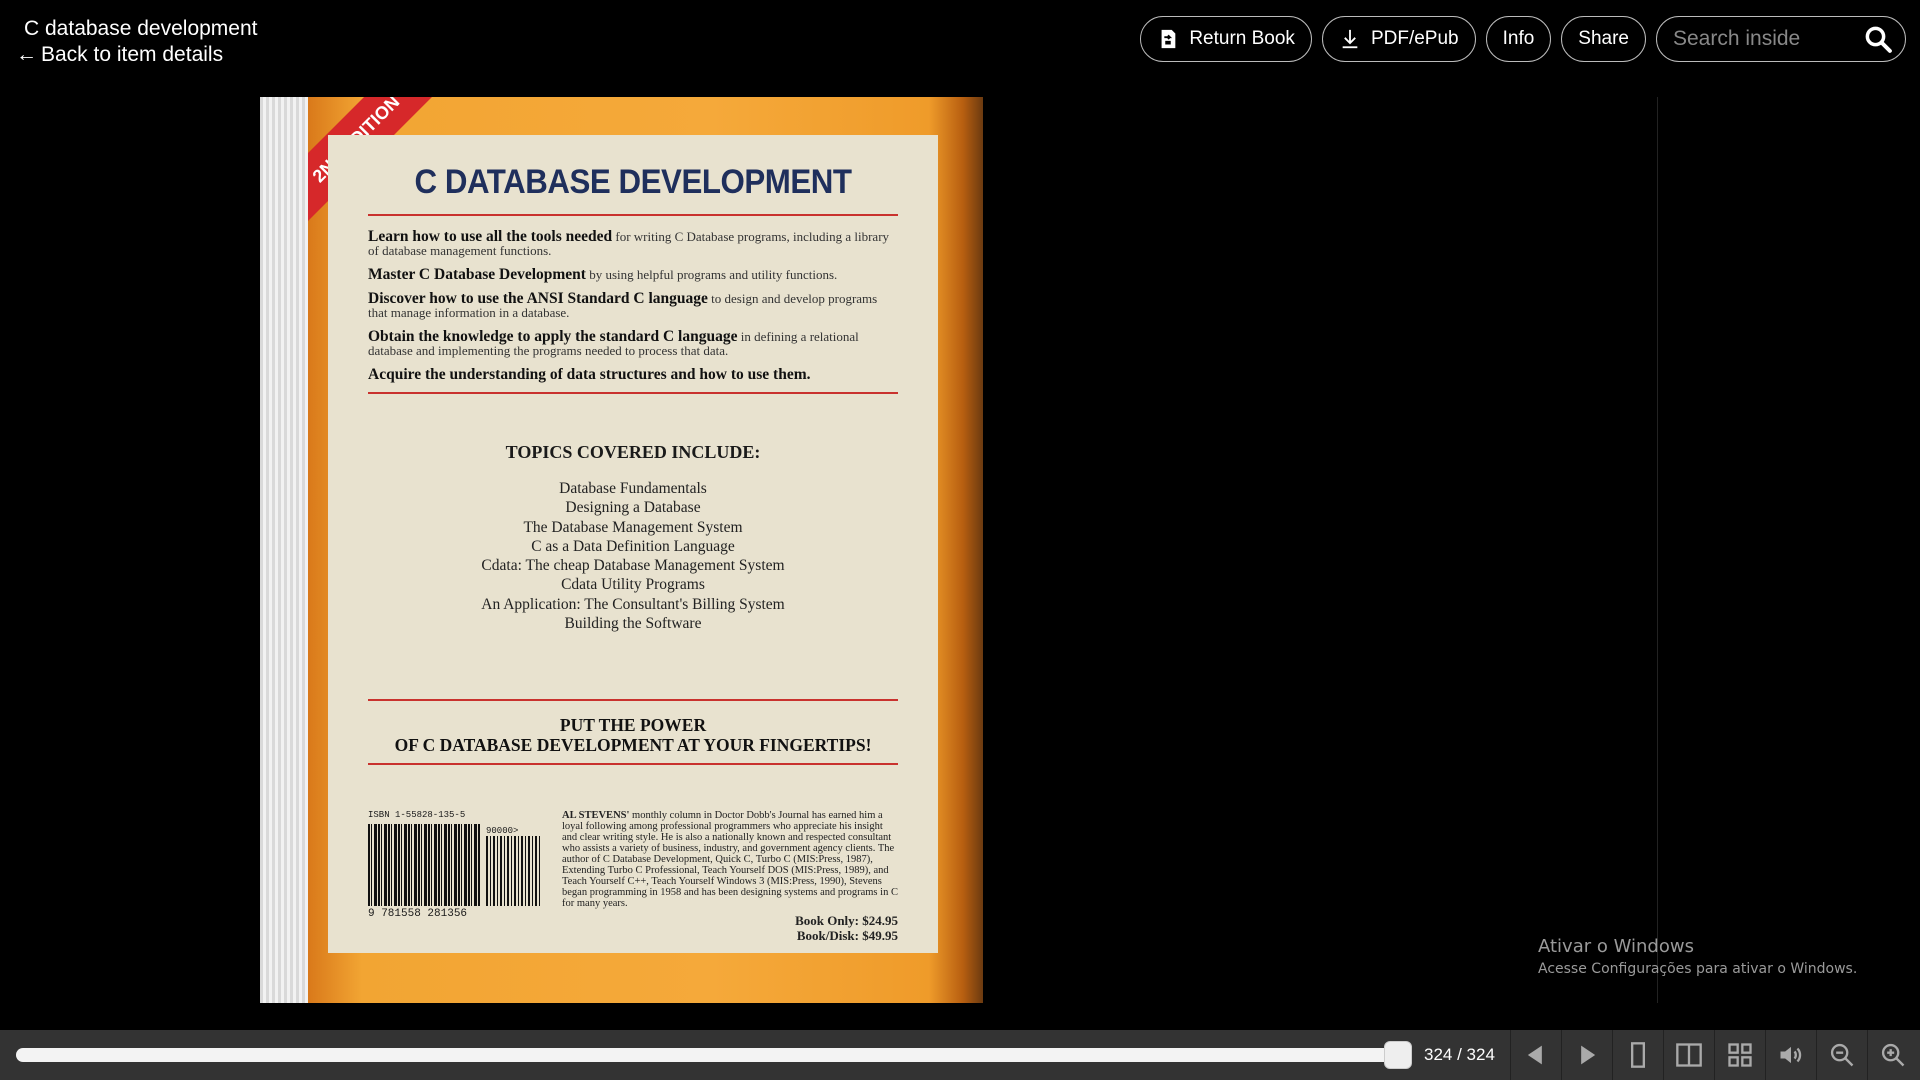 The height and width of the screenshot is (1080, 1920). I want to click on pdf-epub-button: PDF/ePub, so click(1398, 39).